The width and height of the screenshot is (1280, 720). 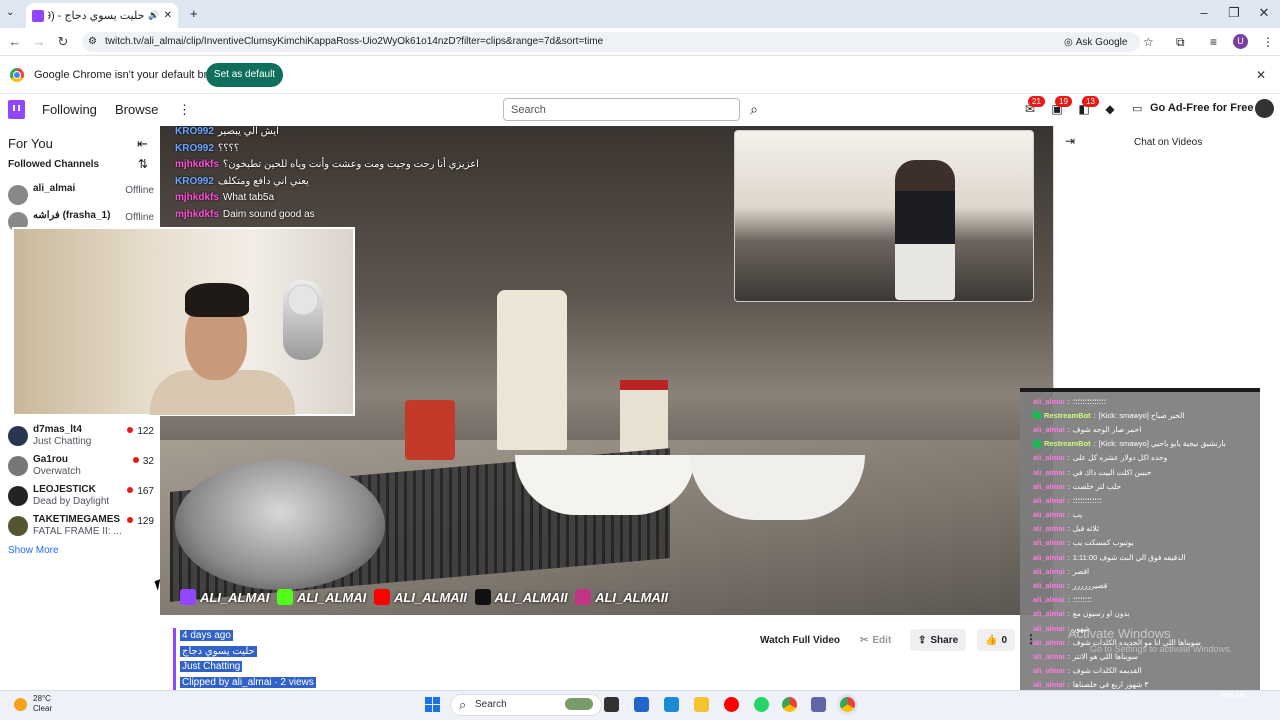 I want to click on go-ad-free-button: Go Ad-Free for Free, so click(x=1202, y=108).